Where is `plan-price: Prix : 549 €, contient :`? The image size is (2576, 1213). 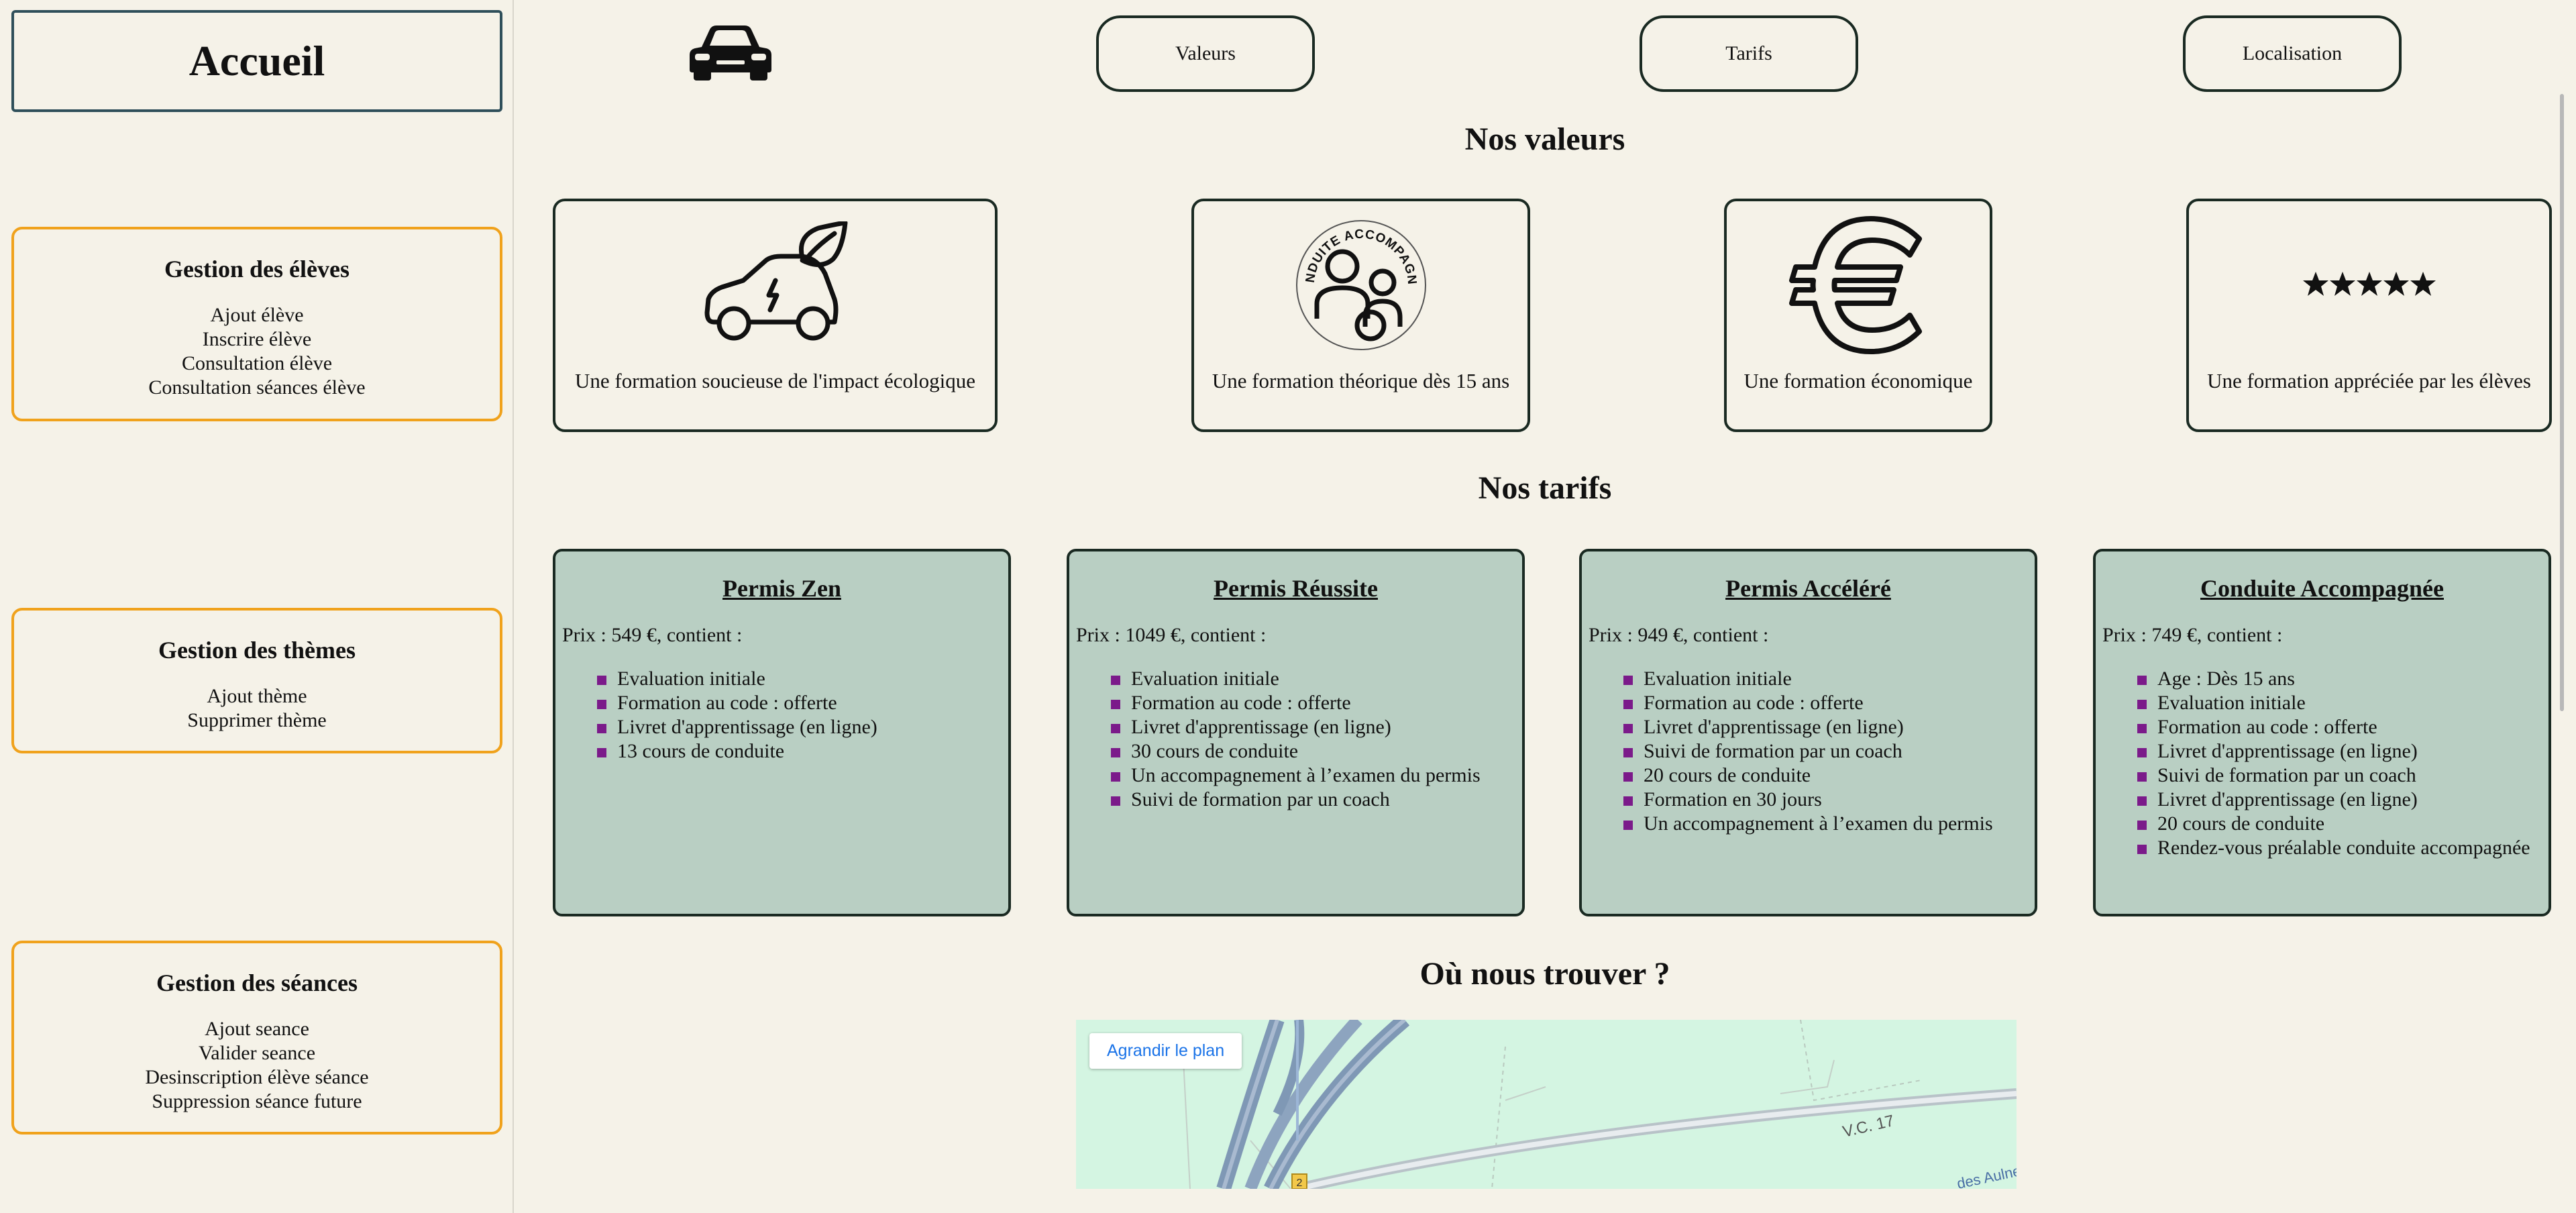 plan-price: Prix : 549 €, contient : is located at coordinates (652, 635).